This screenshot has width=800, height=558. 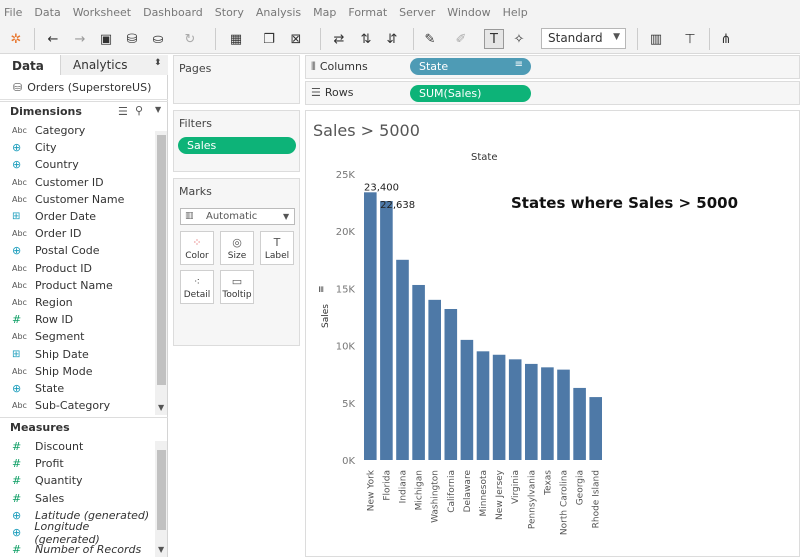 I want to click on dimension-field: Abc Region, so click(x=77, y=302).